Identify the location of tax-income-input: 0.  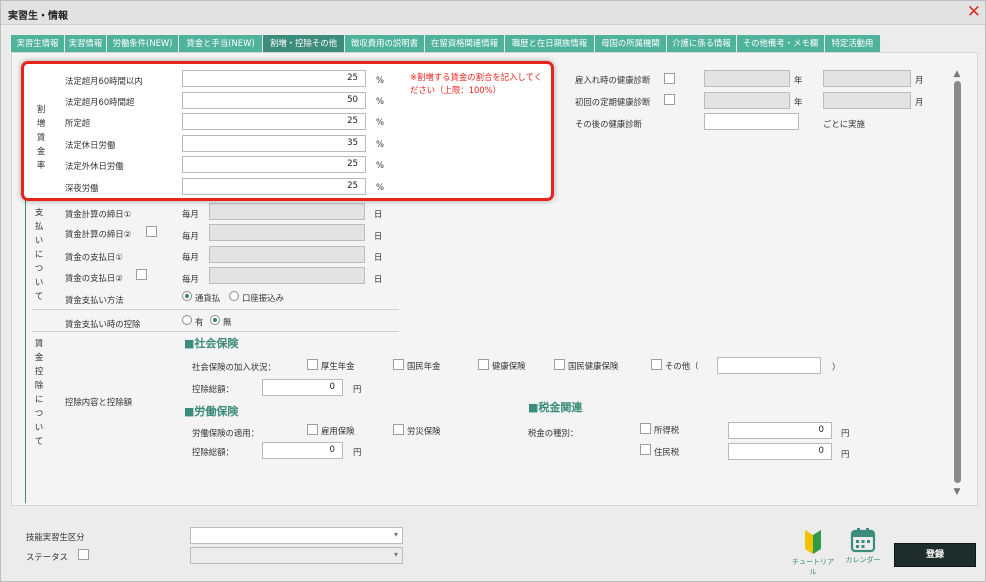
(780, 430).